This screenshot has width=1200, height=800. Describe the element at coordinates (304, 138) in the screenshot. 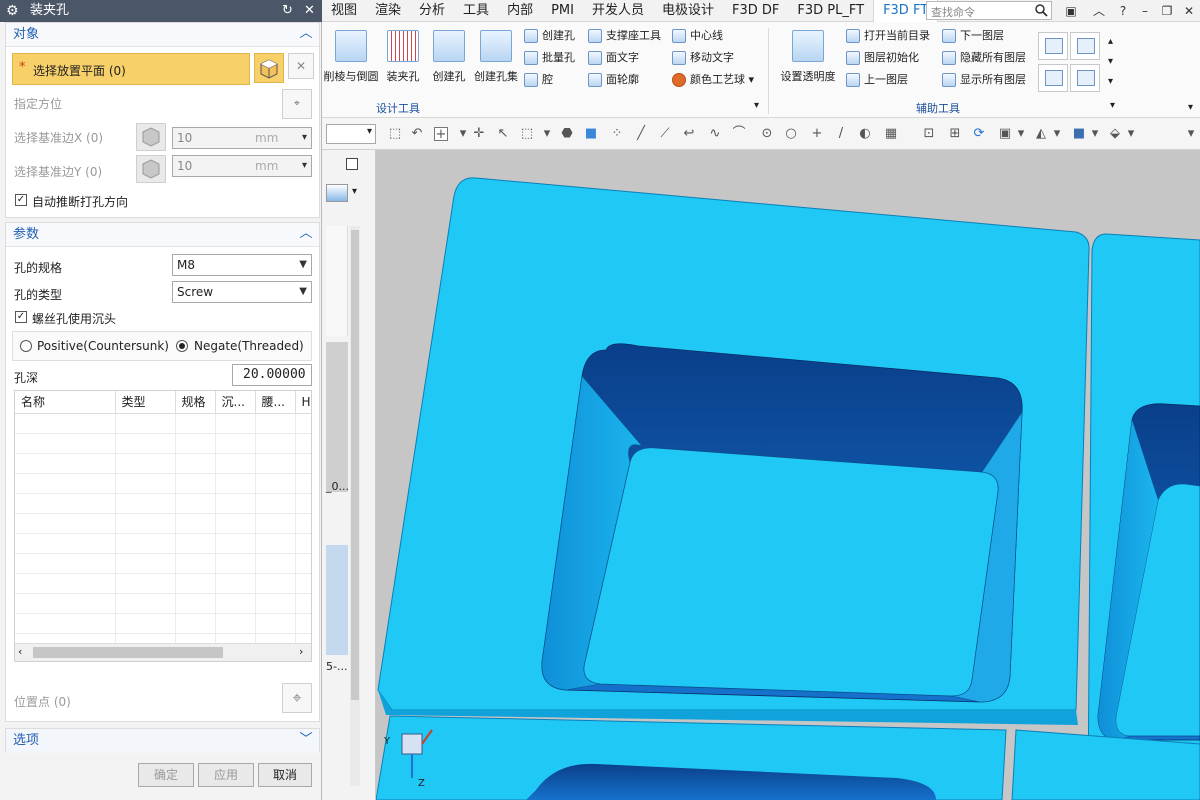

I see `chevron-down-icon: ▾` at that location.